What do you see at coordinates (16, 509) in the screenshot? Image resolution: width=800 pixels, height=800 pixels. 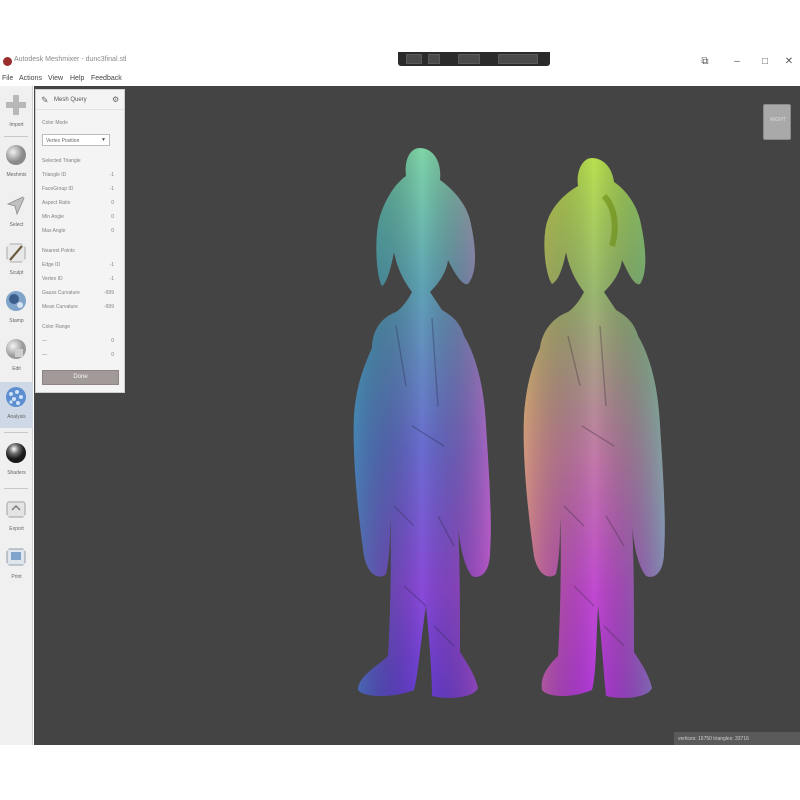 I see `export-icon` at bounding box center [16, 509].